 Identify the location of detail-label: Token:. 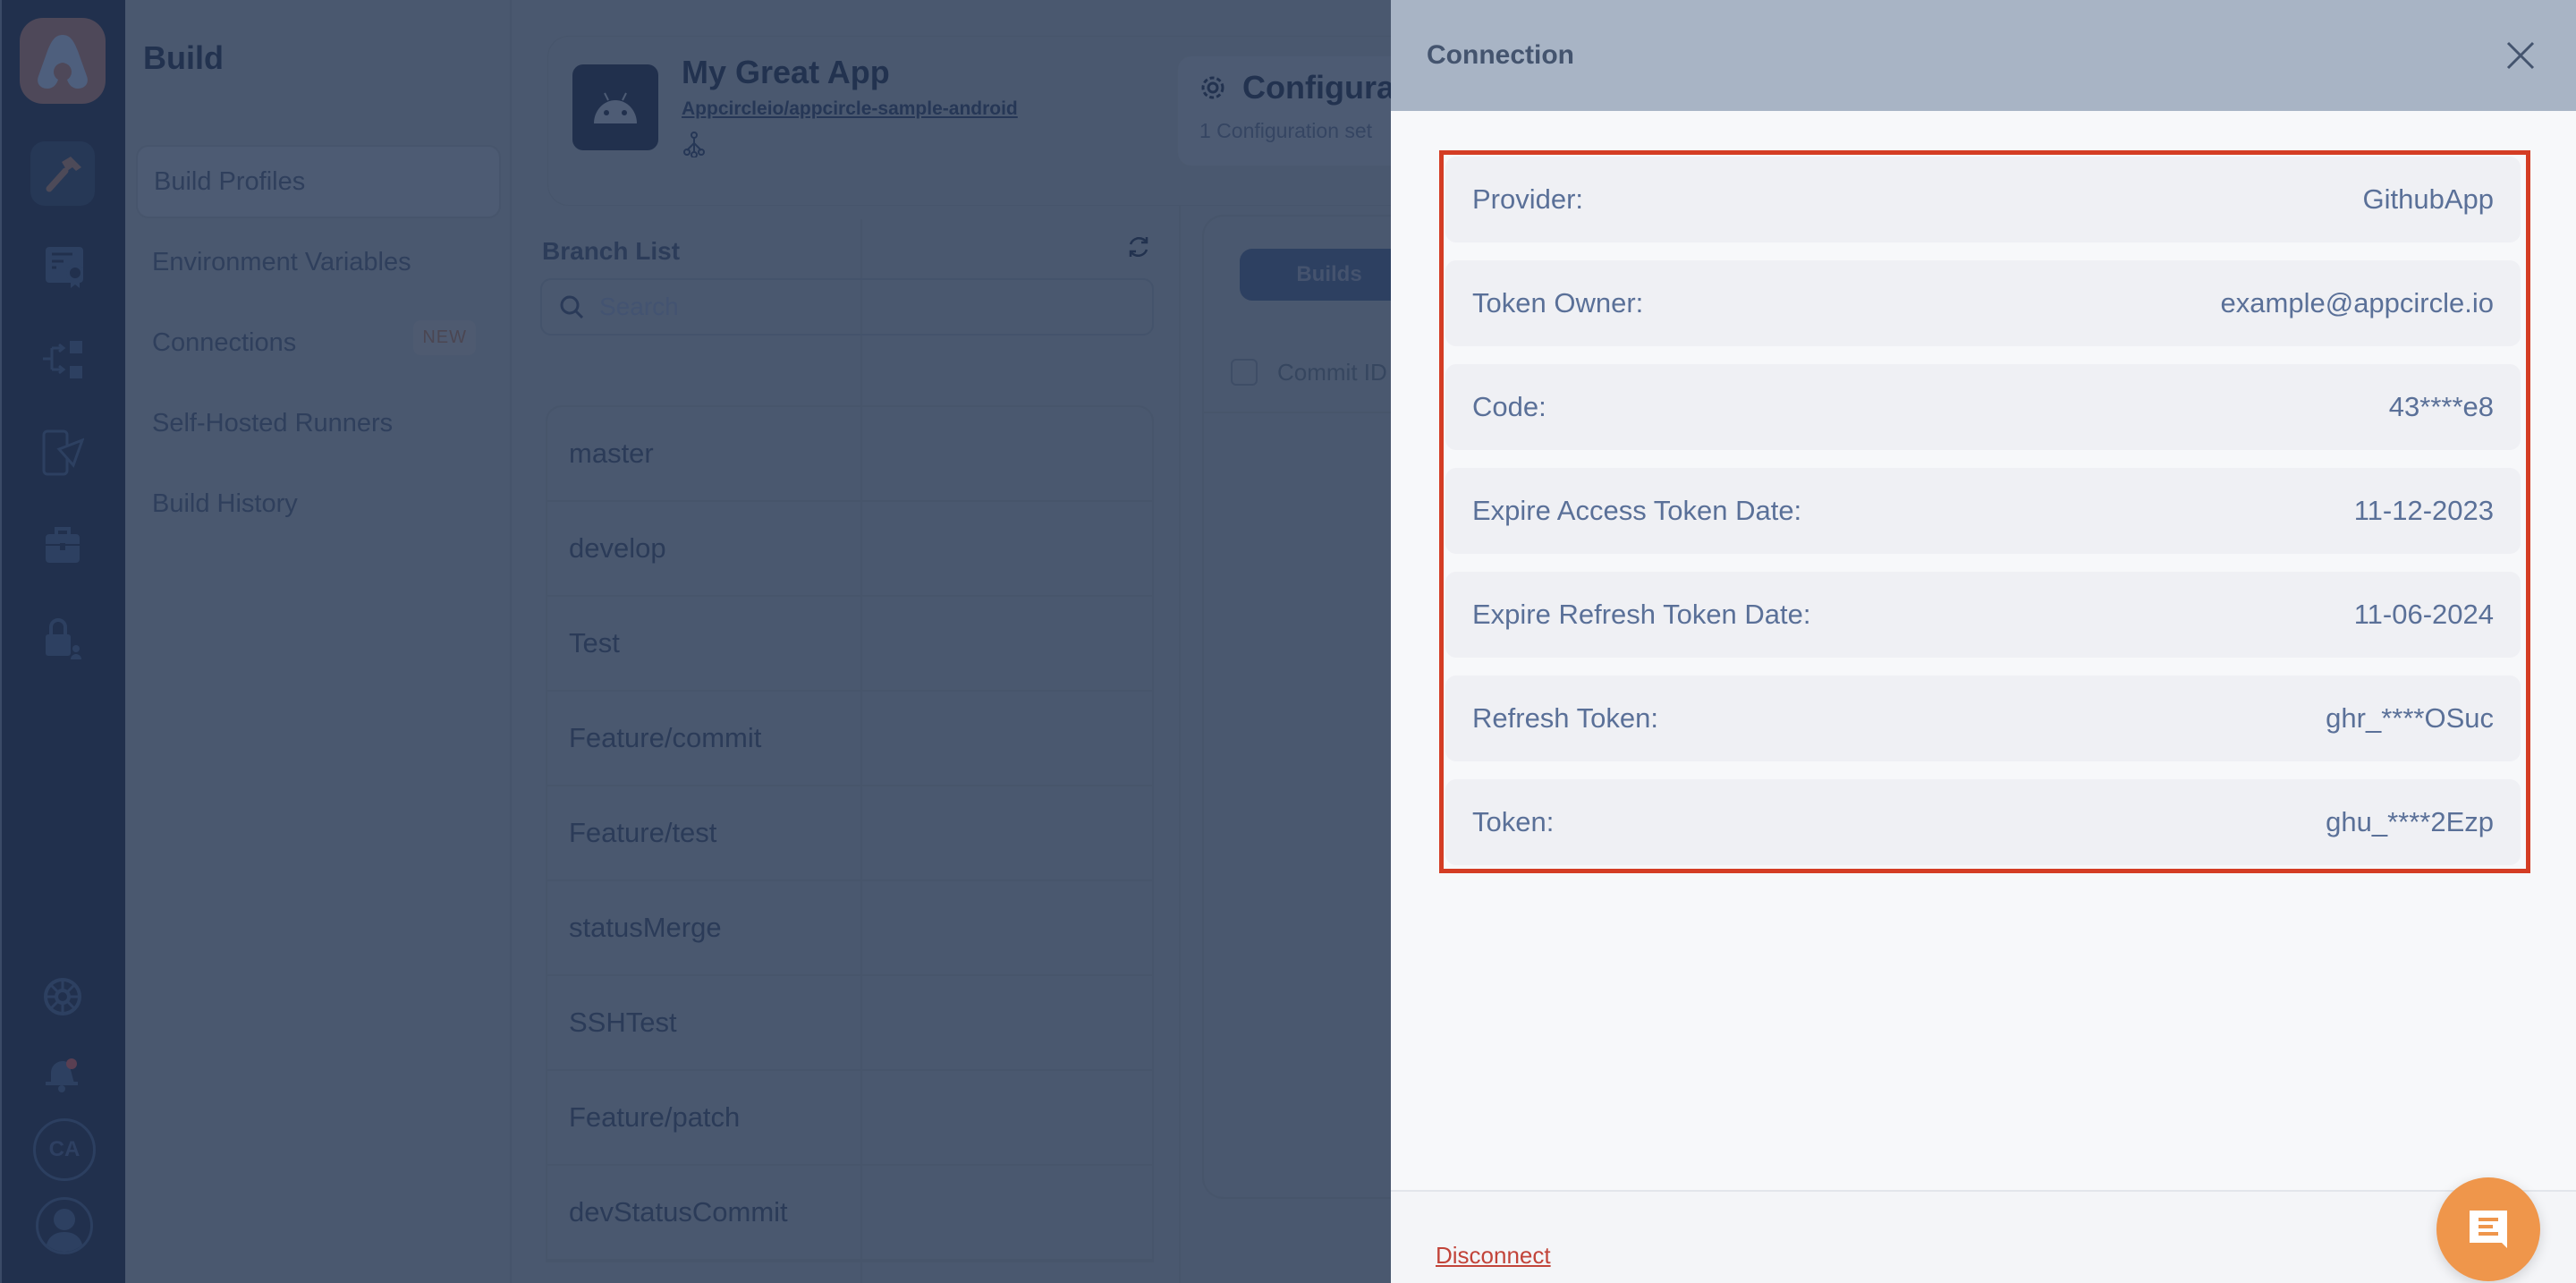
(1513, 821).